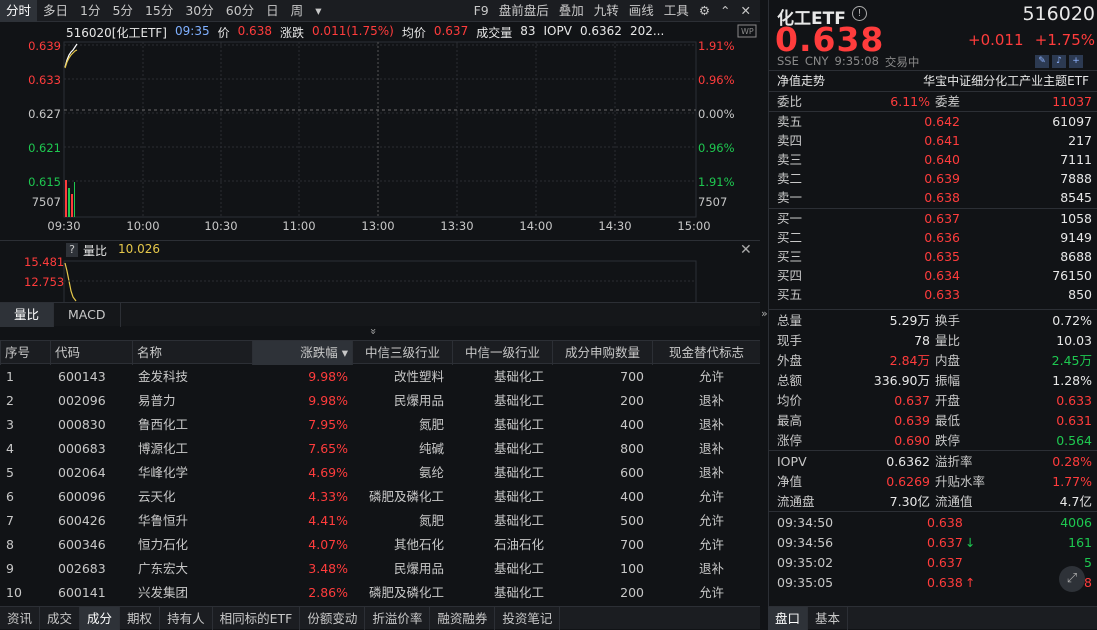  What do you see at coordinates (912, 400) in the screenshot?
I see `stats-value: 0.637` at bounding box center [912, 400].